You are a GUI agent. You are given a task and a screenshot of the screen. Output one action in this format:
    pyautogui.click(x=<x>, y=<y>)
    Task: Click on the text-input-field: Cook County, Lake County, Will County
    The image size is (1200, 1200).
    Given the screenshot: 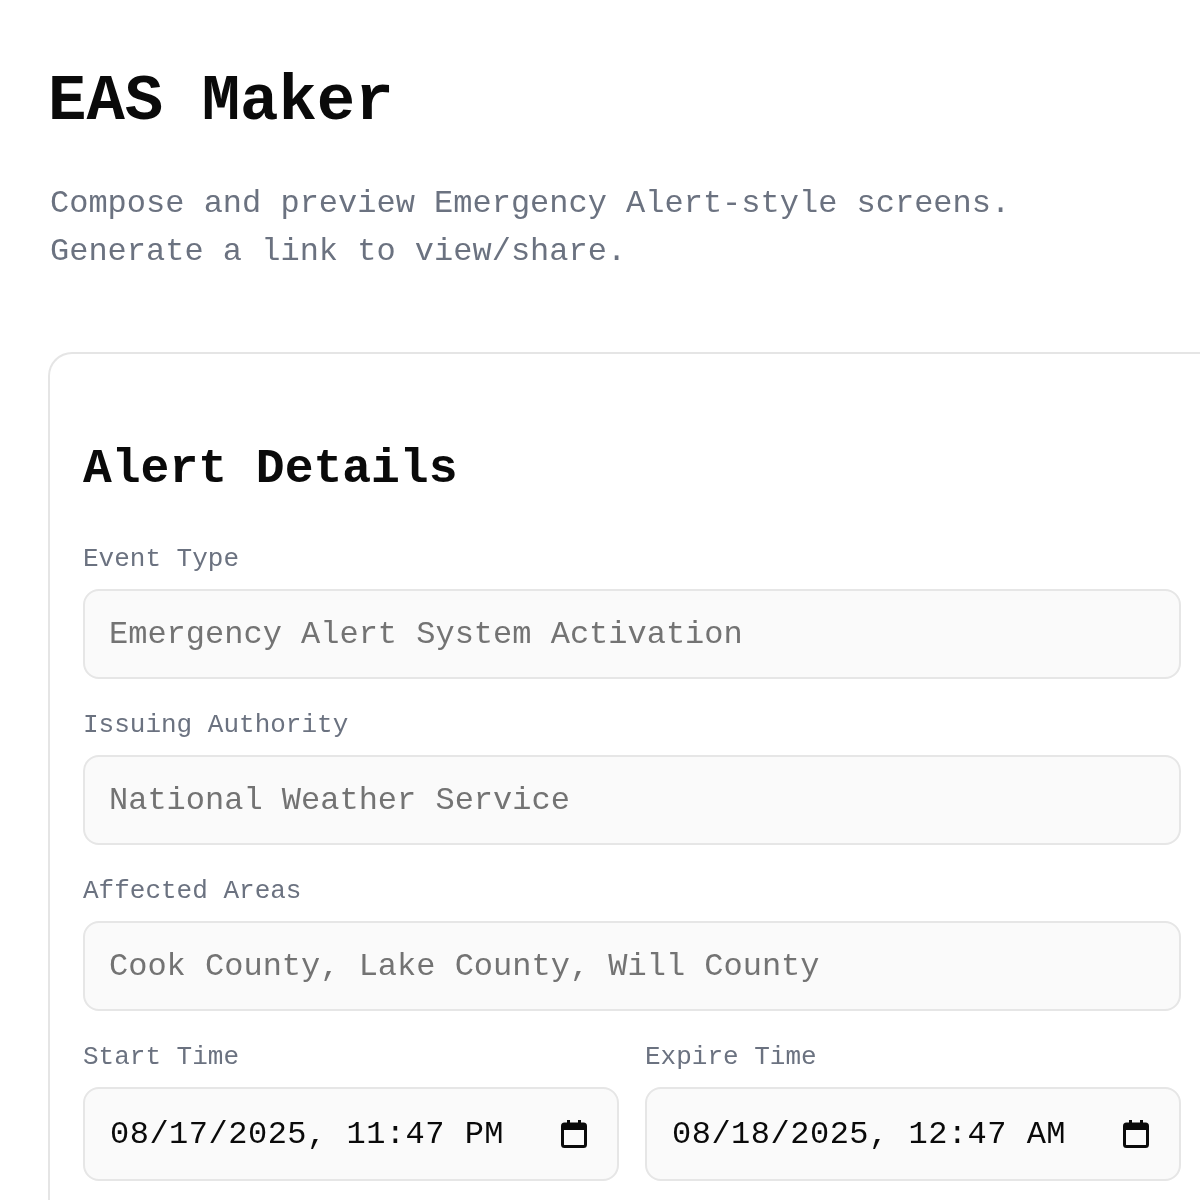 What is the action you would take?
    pyautogui.click(x=632, y=966)
    